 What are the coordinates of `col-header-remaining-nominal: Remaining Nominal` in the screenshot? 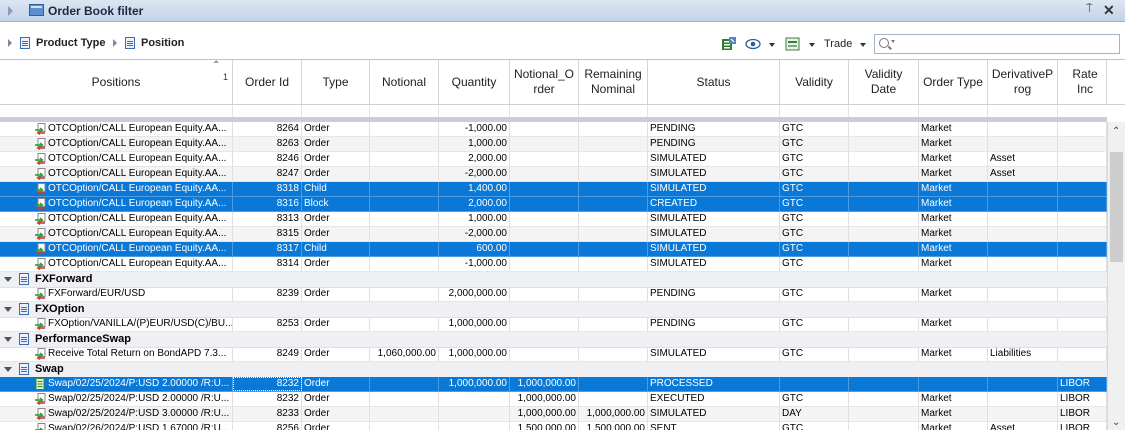 It's located at (613, 82).